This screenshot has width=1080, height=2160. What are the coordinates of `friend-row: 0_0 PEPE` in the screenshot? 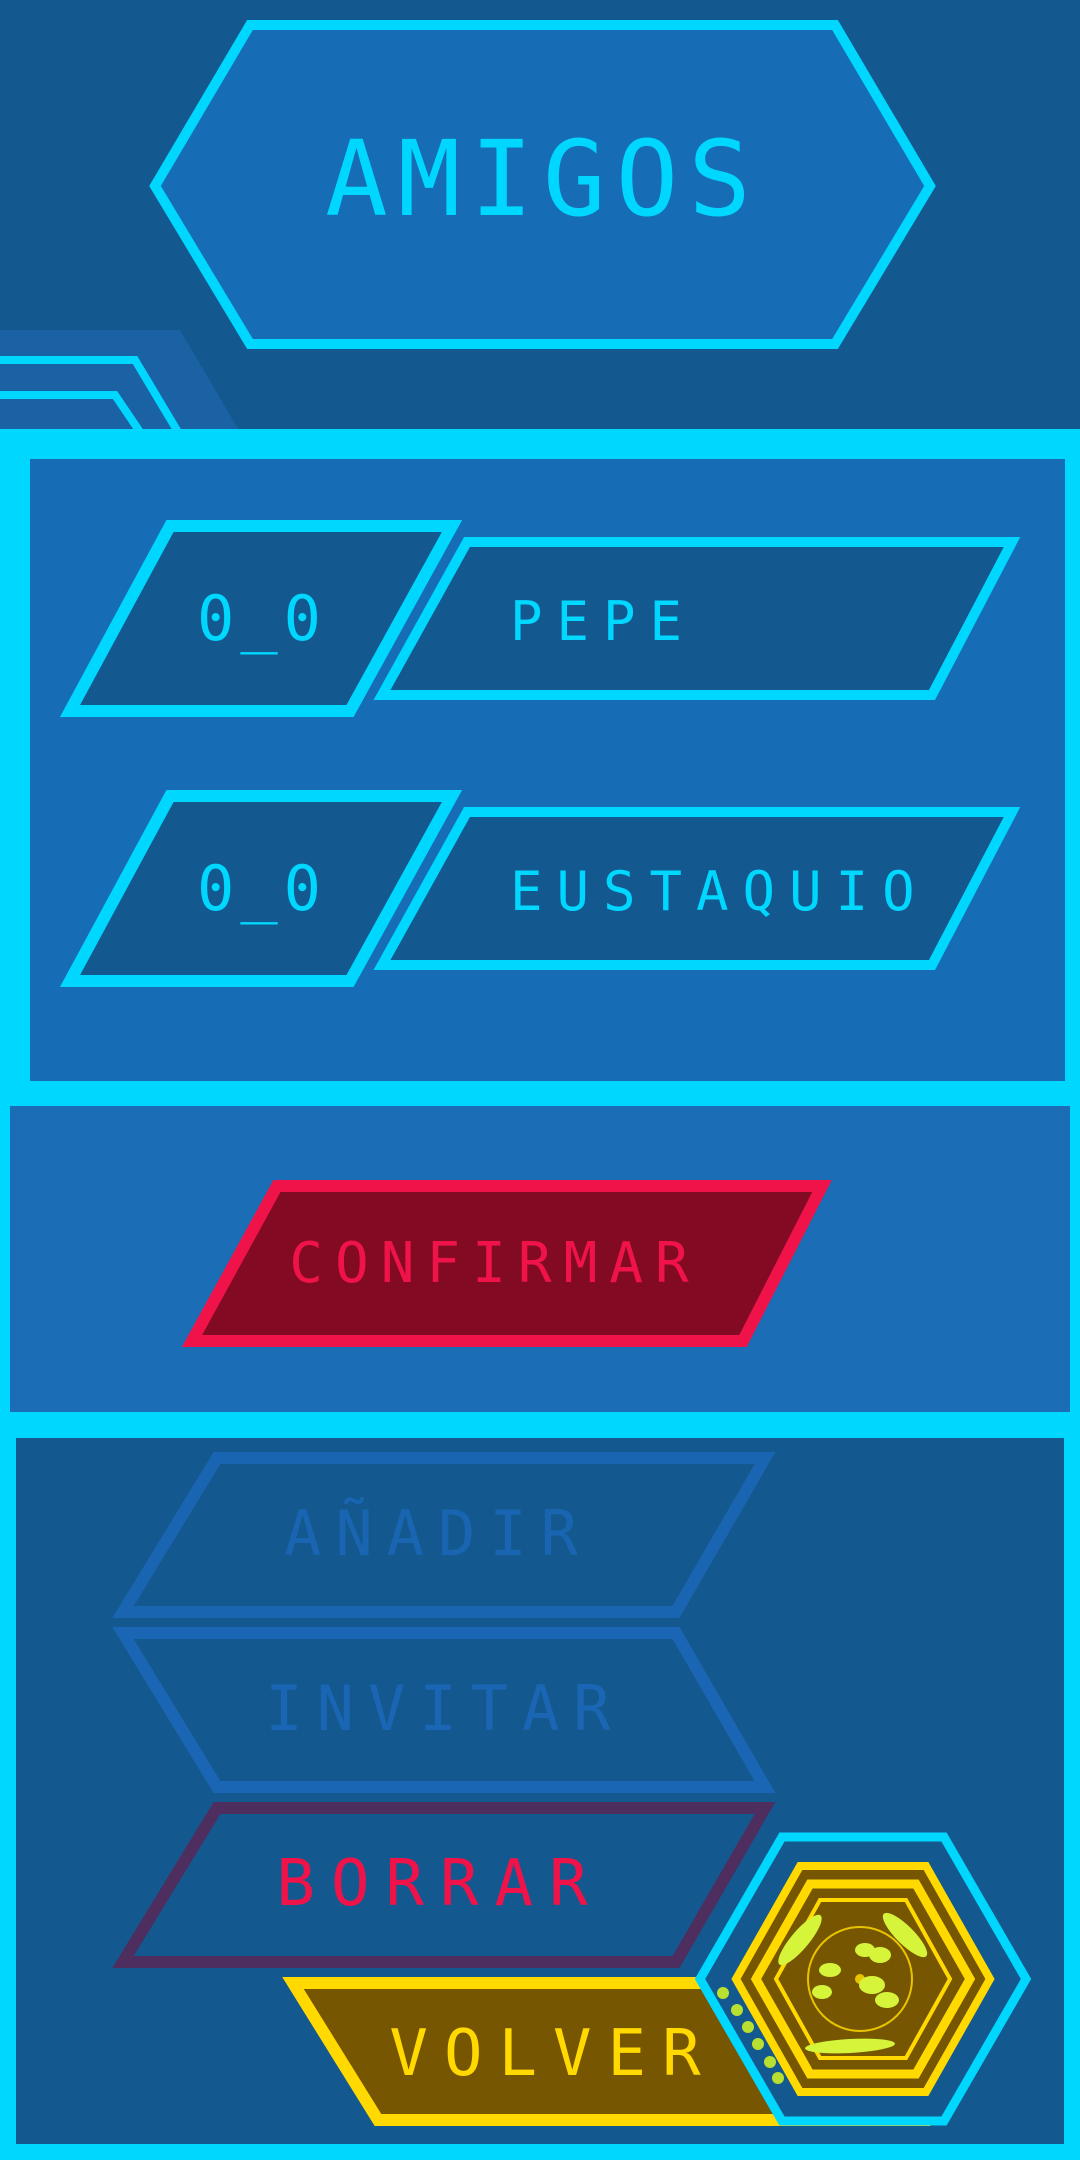 It's located at (540, 618).